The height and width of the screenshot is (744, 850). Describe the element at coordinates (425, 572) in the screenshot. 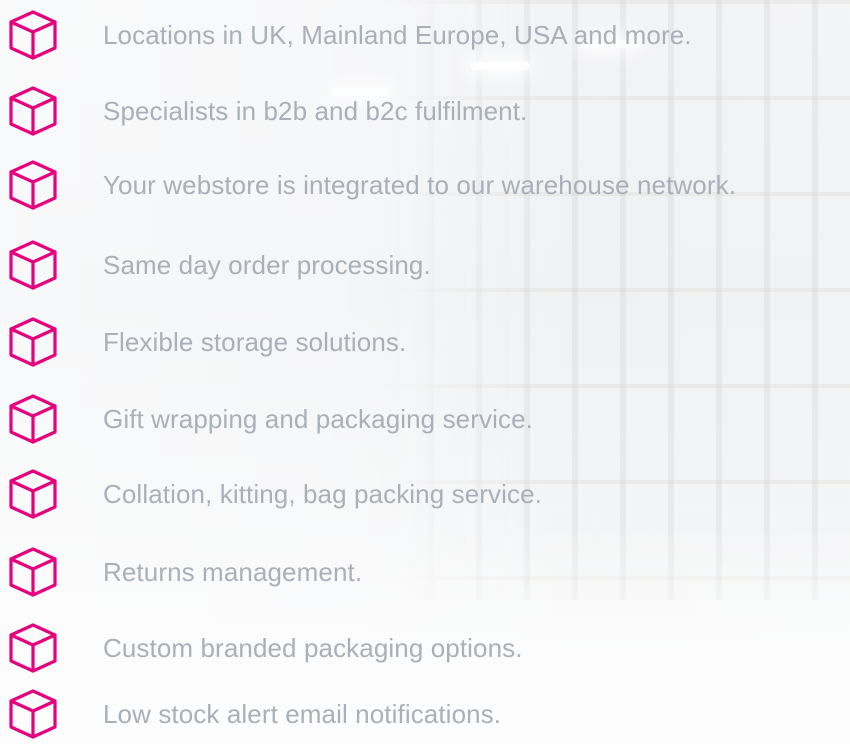

I see `feature-item: Returns management.` at that location.